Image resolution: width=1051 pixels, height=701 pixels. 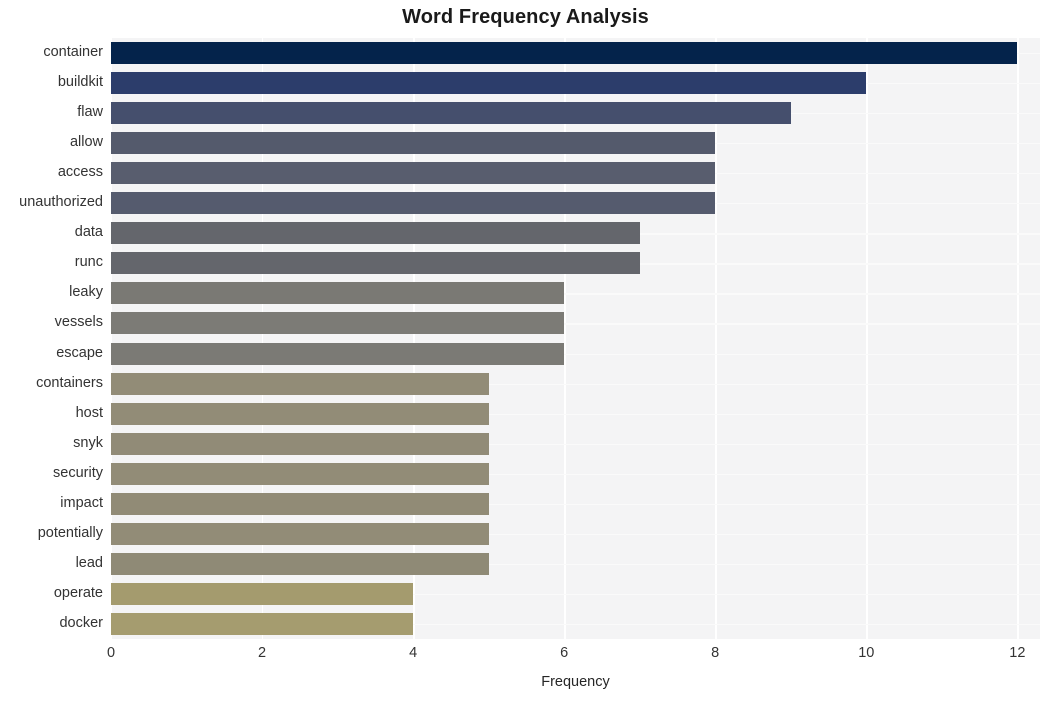 I want to click on y-tick-operate: operate, so click(x=78, y=592).